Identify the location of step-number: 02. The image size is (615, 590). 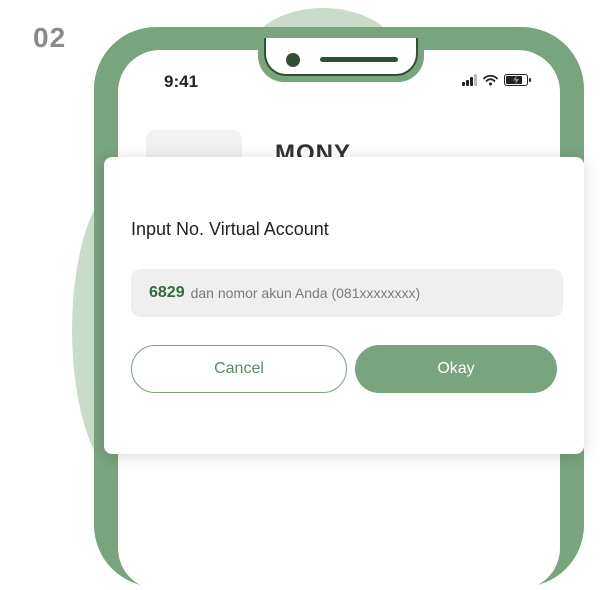
(50, 37).